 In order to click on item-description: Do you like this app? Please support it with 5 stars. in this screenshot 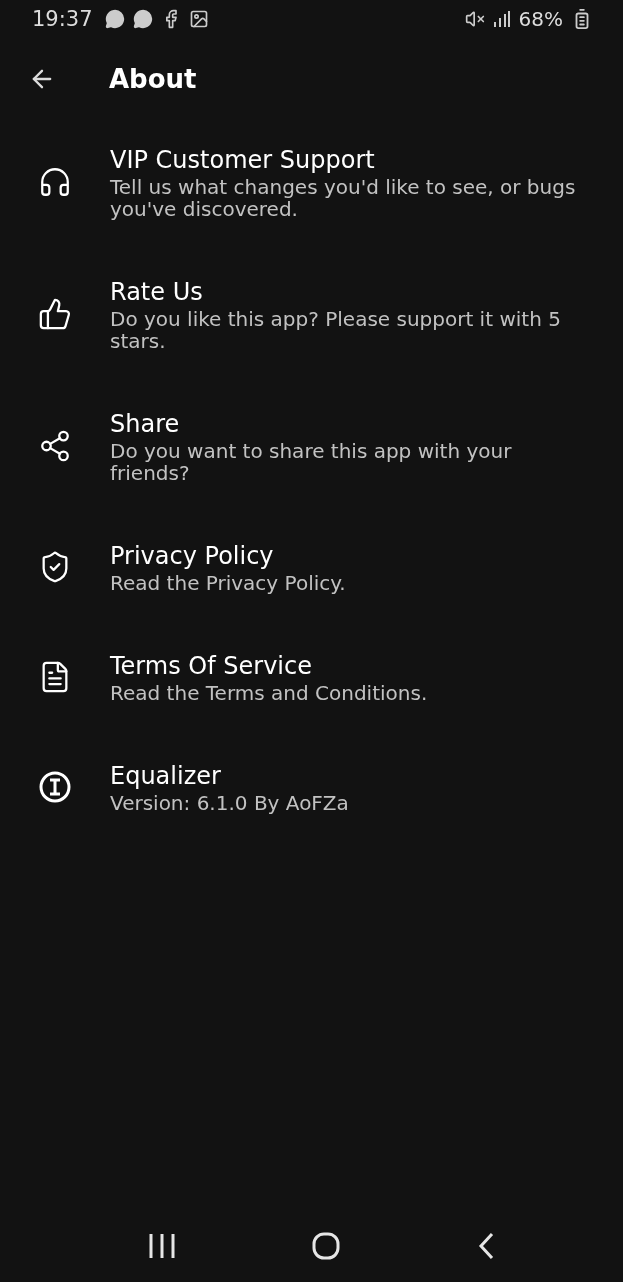, I will do `click(336, 330)`.